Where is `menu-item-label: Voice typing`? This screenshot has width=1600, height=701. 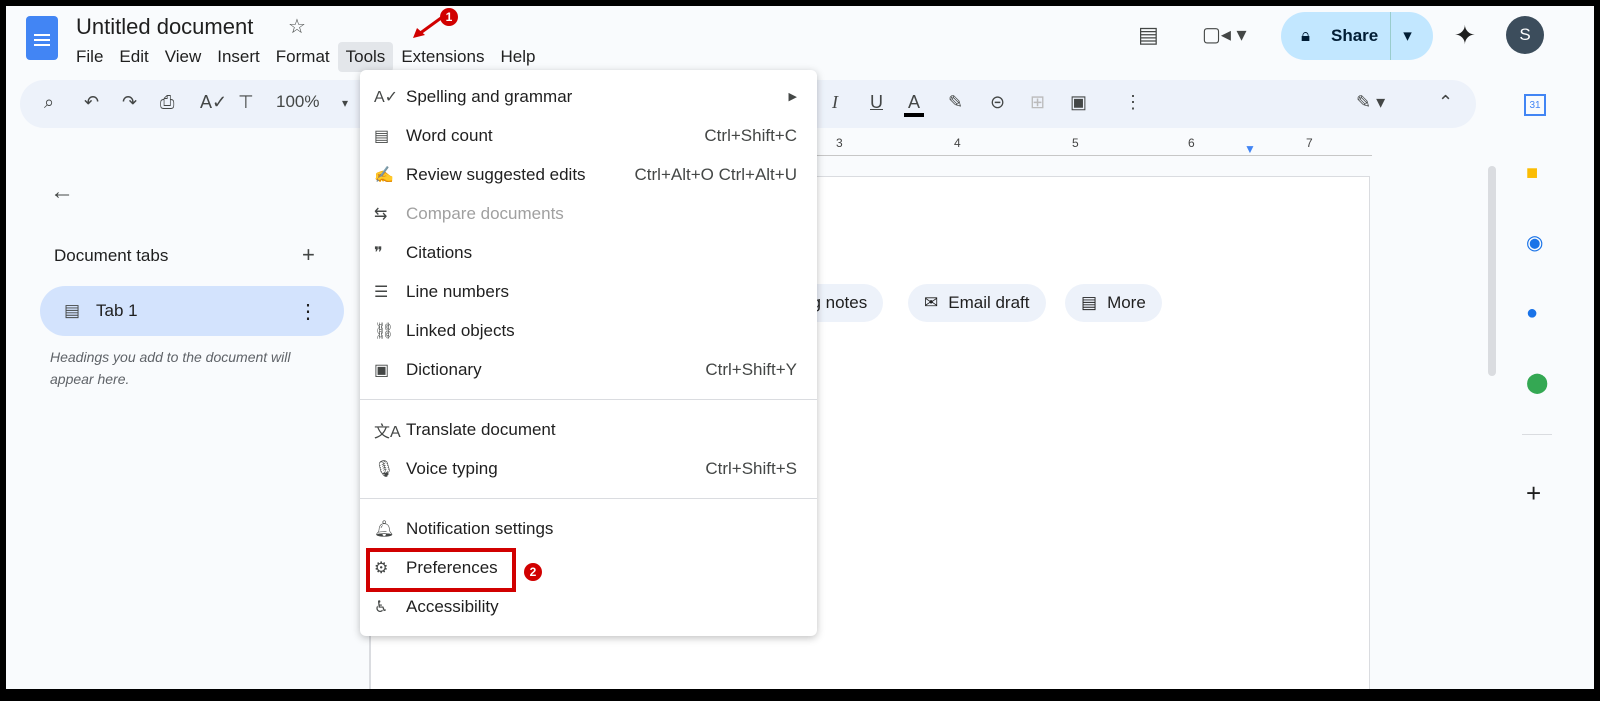 menu-item-label: Voice typing is located at coordinates (452, 468).